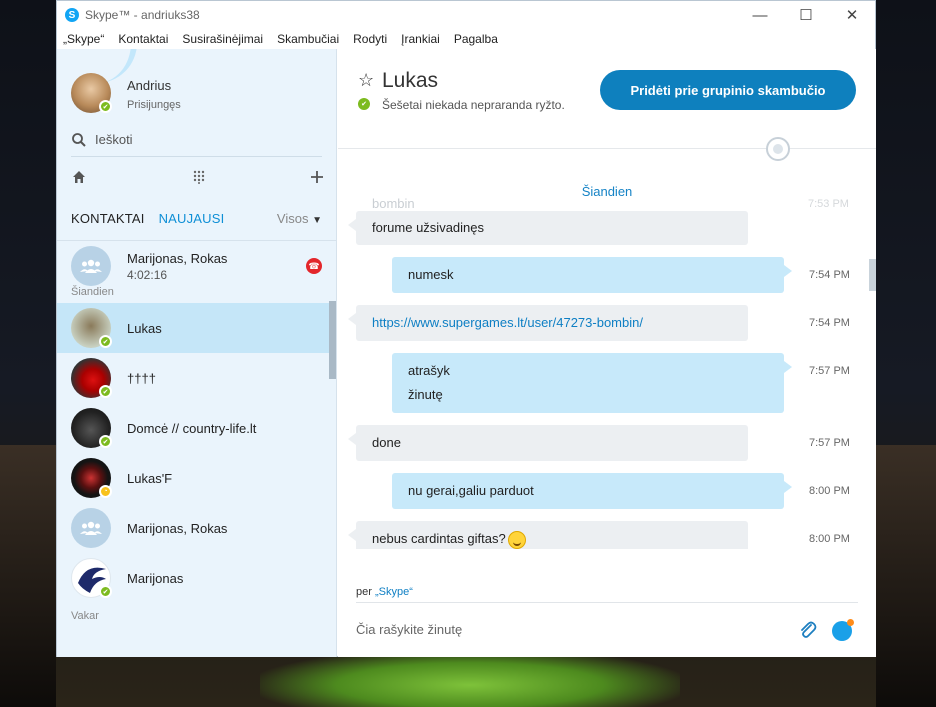  What do you see at coordinates (196, 528) in the screenshot?
I see `list-item: Marijonas, Rokas` at bounding box center [196, 528].